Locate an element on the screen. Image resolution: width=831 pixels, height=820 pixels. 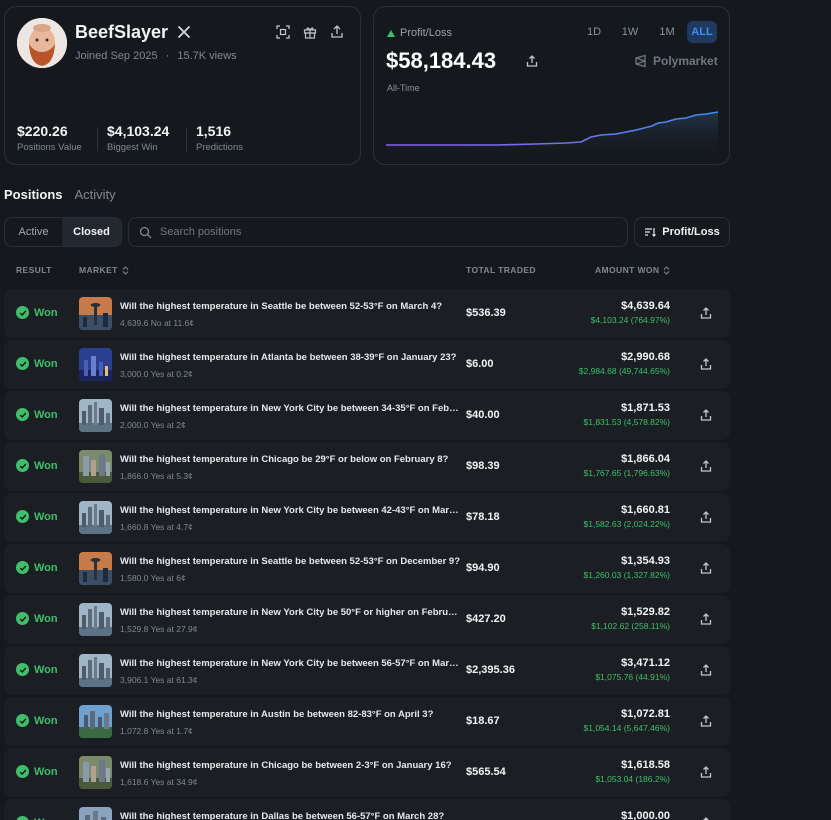
gift-icon is located at coordinates (310, 32).